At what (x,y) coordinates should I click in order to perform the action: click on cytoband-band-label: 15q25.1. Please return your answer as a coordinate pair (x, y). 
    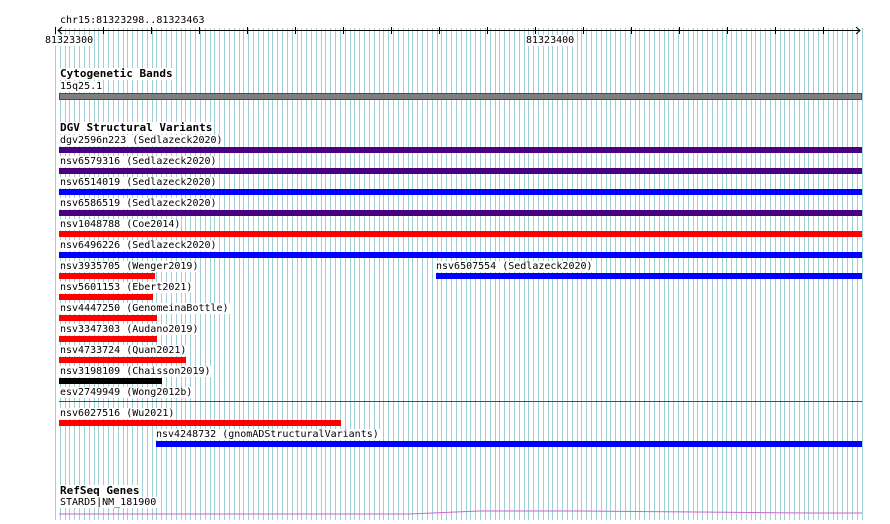
    Looking at the image, I should click on (81, 86).